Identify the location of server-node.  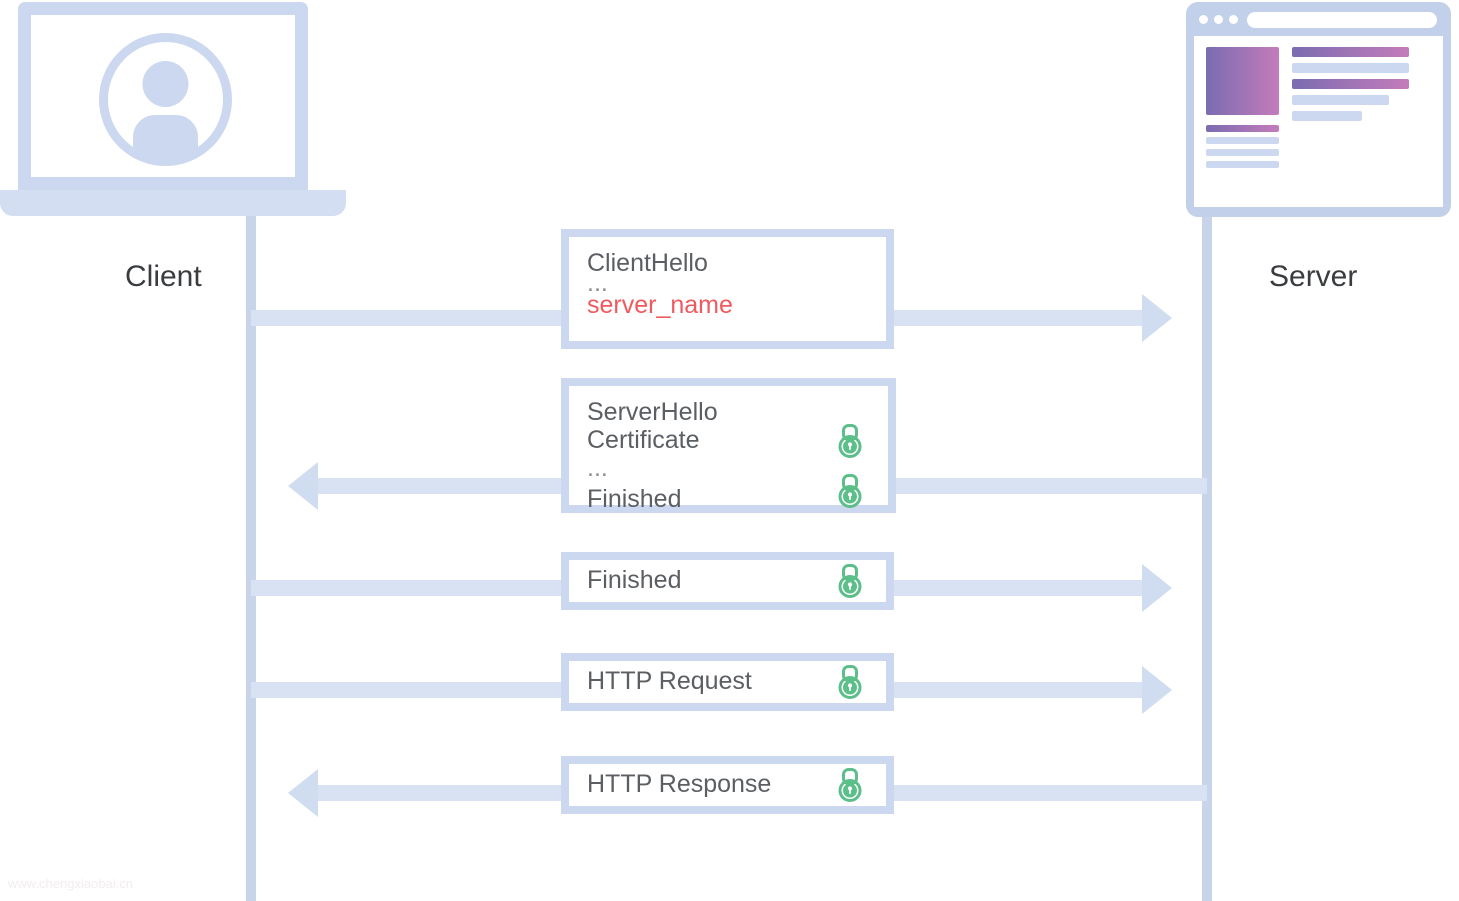
(1318, 110).